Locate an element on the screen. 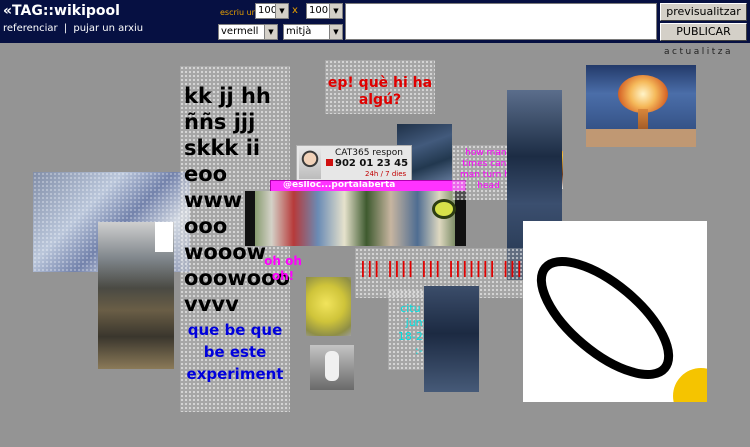 This screenshot has height=447, width=750. update-link: actualitza is located at coordinates (698, 52).